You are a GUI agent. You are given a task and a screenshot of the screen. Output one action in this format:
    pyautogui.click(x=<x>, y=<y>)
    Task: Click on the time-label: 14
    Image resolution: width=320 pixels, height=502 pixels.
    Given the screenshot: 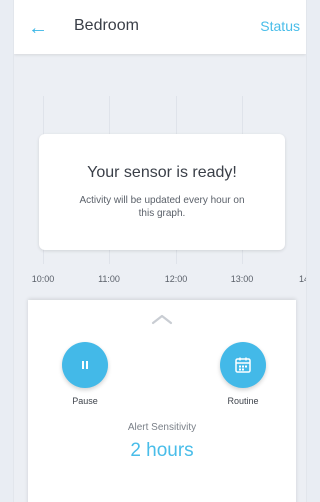 What is the action you would take?
    pyautogui.click(x=302, y=279)
    